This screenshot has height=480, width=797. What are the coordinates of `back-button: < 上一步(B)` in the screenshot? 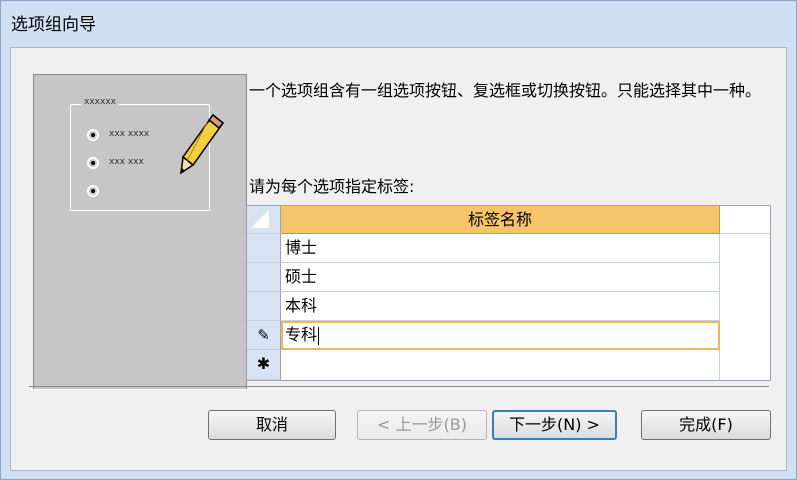 It's located at (422, 425).